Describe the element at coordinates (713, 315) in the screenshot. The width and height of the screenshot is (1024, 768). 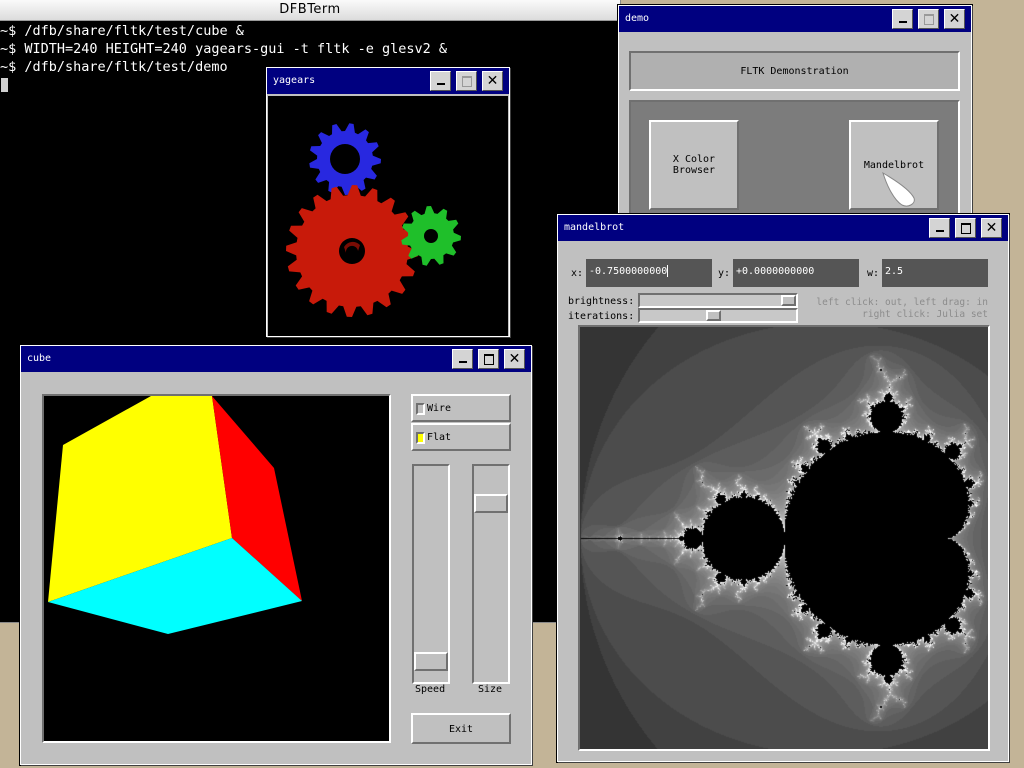
I see `iterations-slider-handle` at that location.